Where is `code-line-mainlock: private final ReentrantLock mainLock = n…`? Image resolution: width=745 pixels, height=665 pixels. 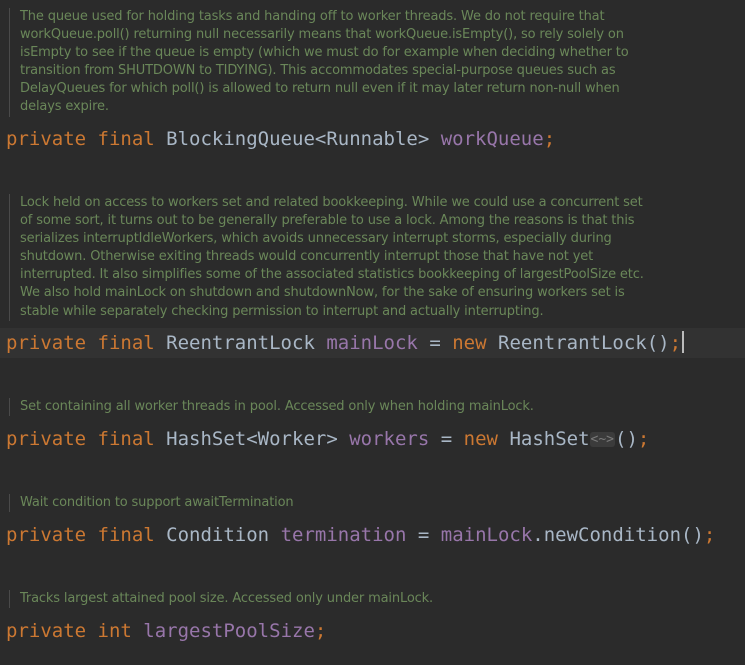 code-line-mainlock: private final ReentrantLock mainLock = n… is located at coordinates (372, 343).